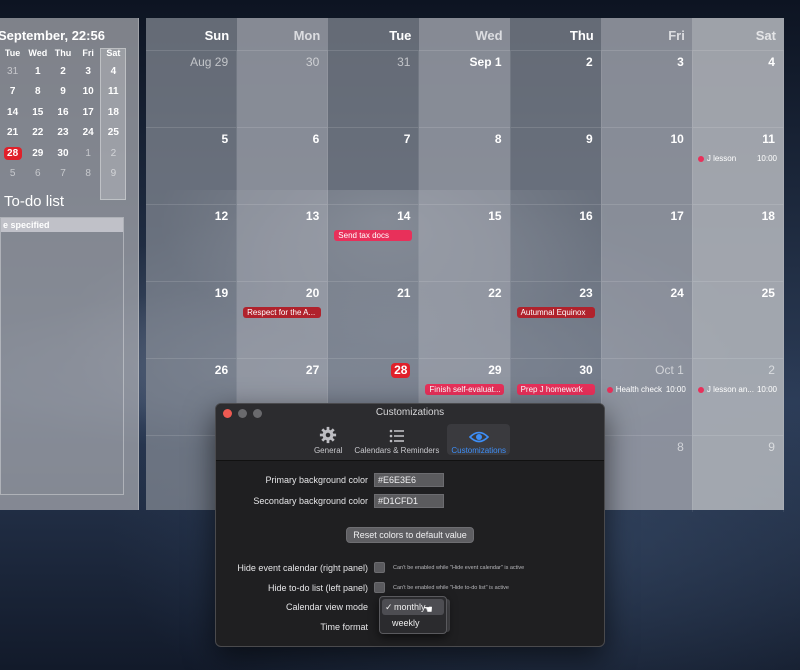  I want to click on calendar-day: 19, so click(192, 319).